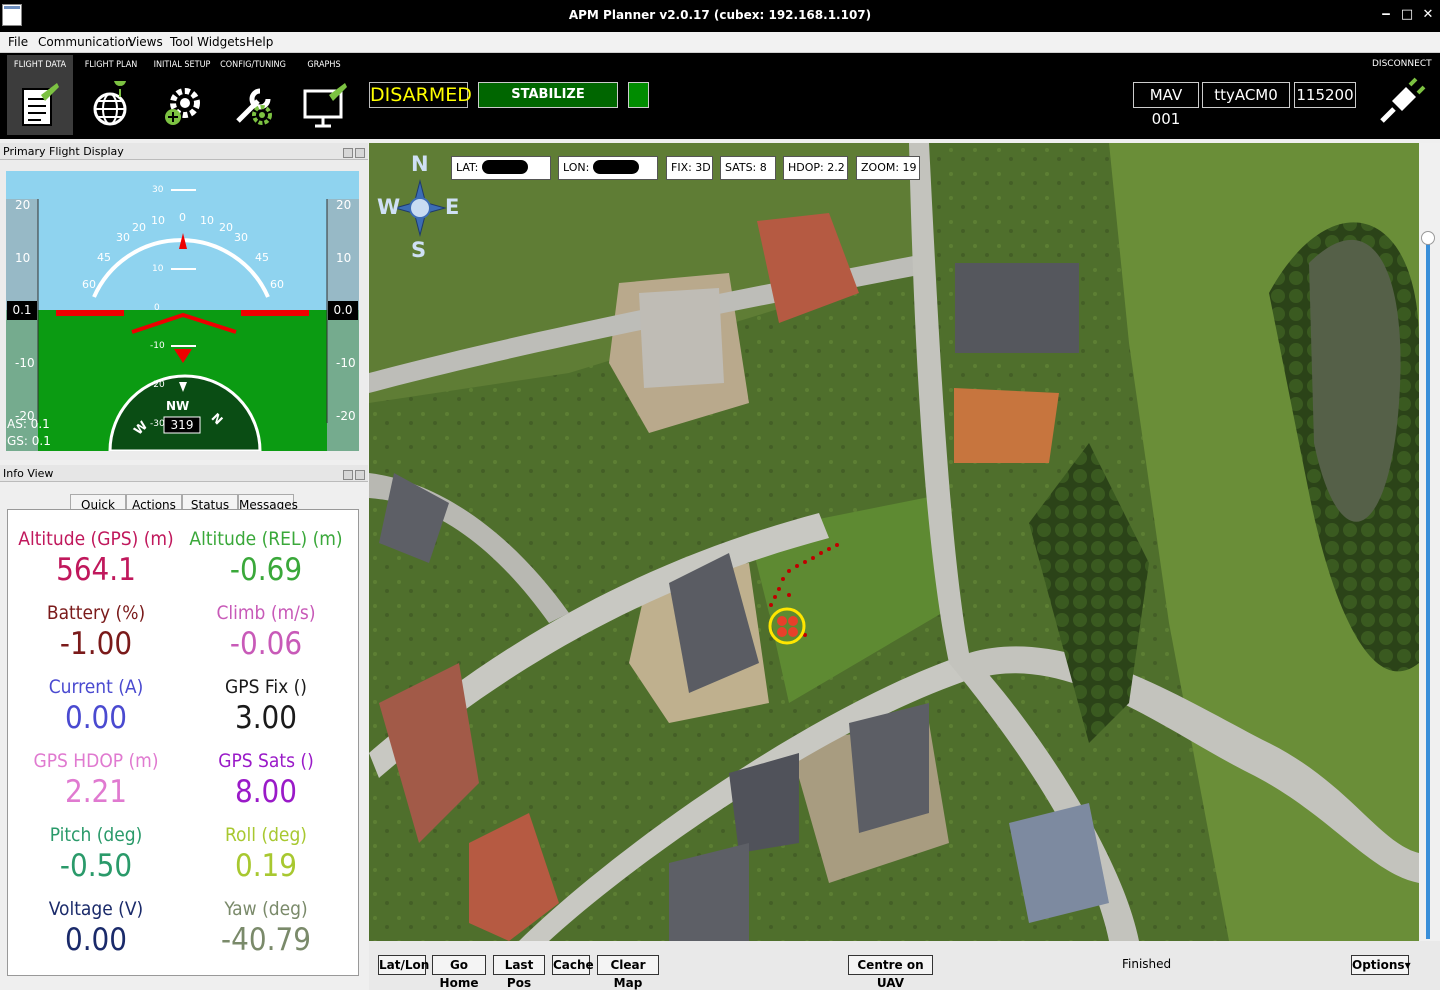 Image resolution: width=1440 pixels, height=990 pixels. Describe the element at coordinates (389, 207) in the screenshot. I see `compass-w-label: W` at that location.